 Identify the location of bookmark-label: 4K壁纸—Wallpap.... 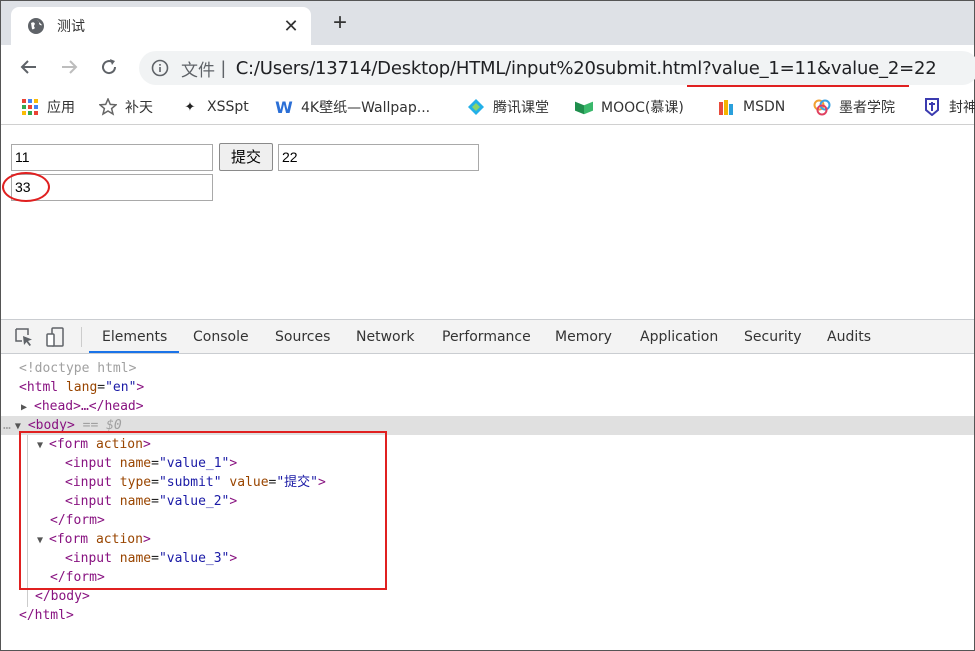
(366, 108).